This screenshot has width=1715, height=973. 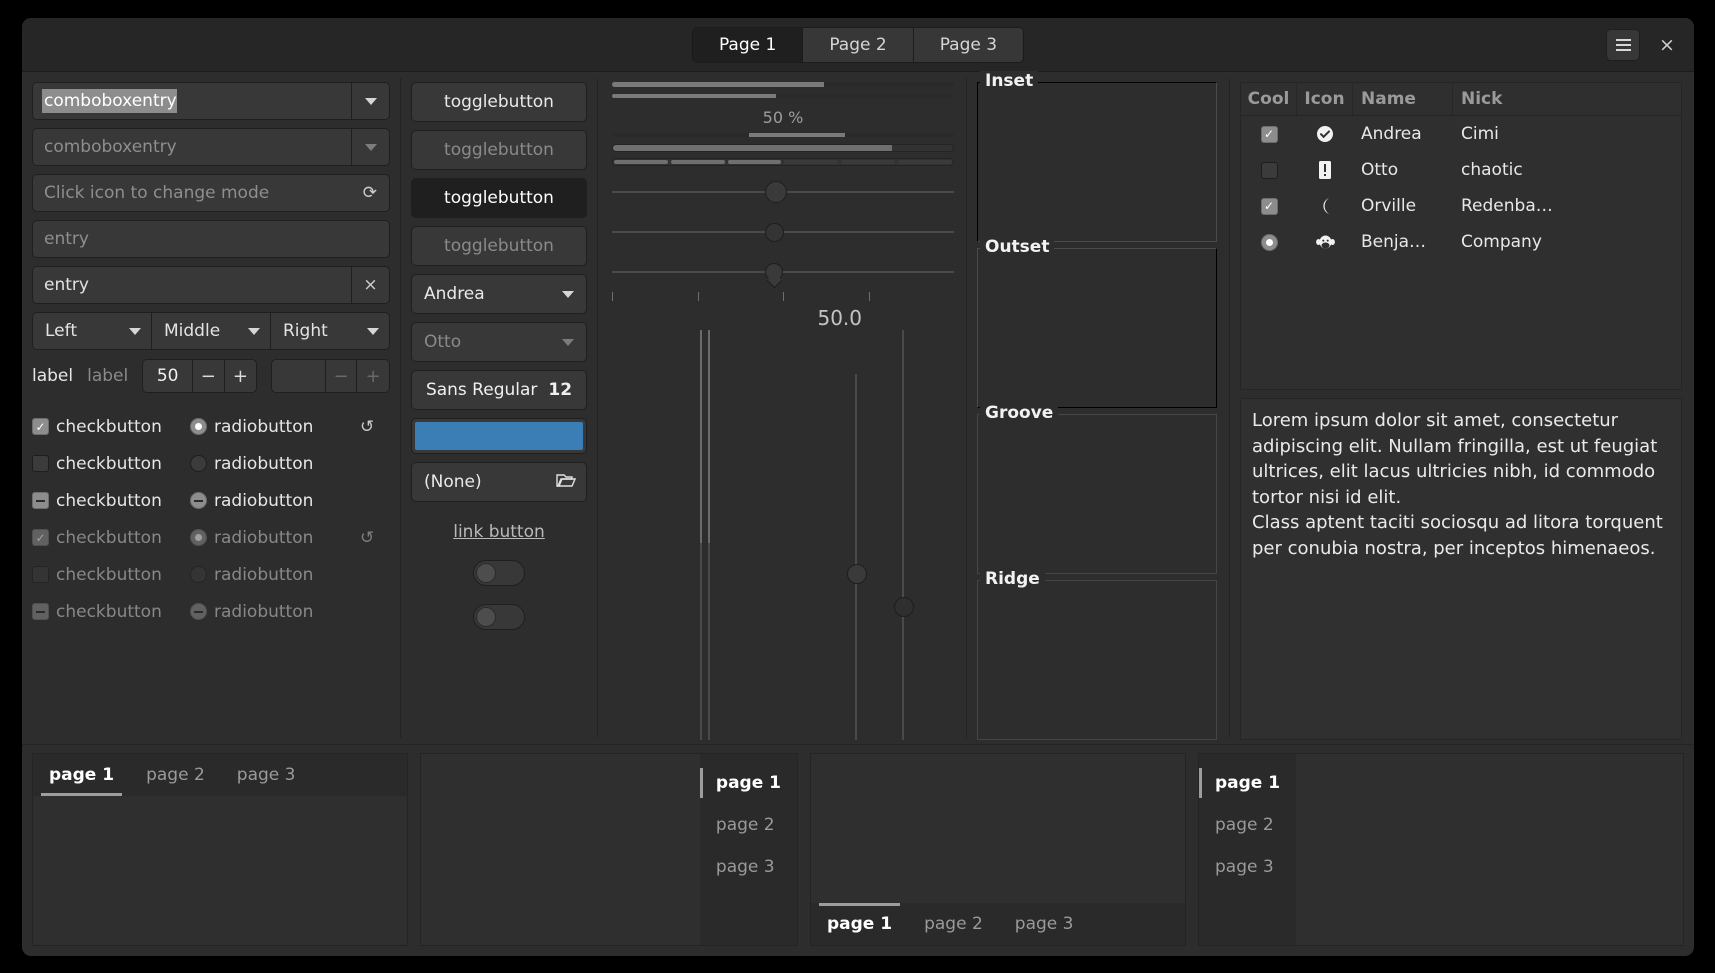 I want to click on notebook-1-tab-page-2: page 2, so click(x=175, y=775).